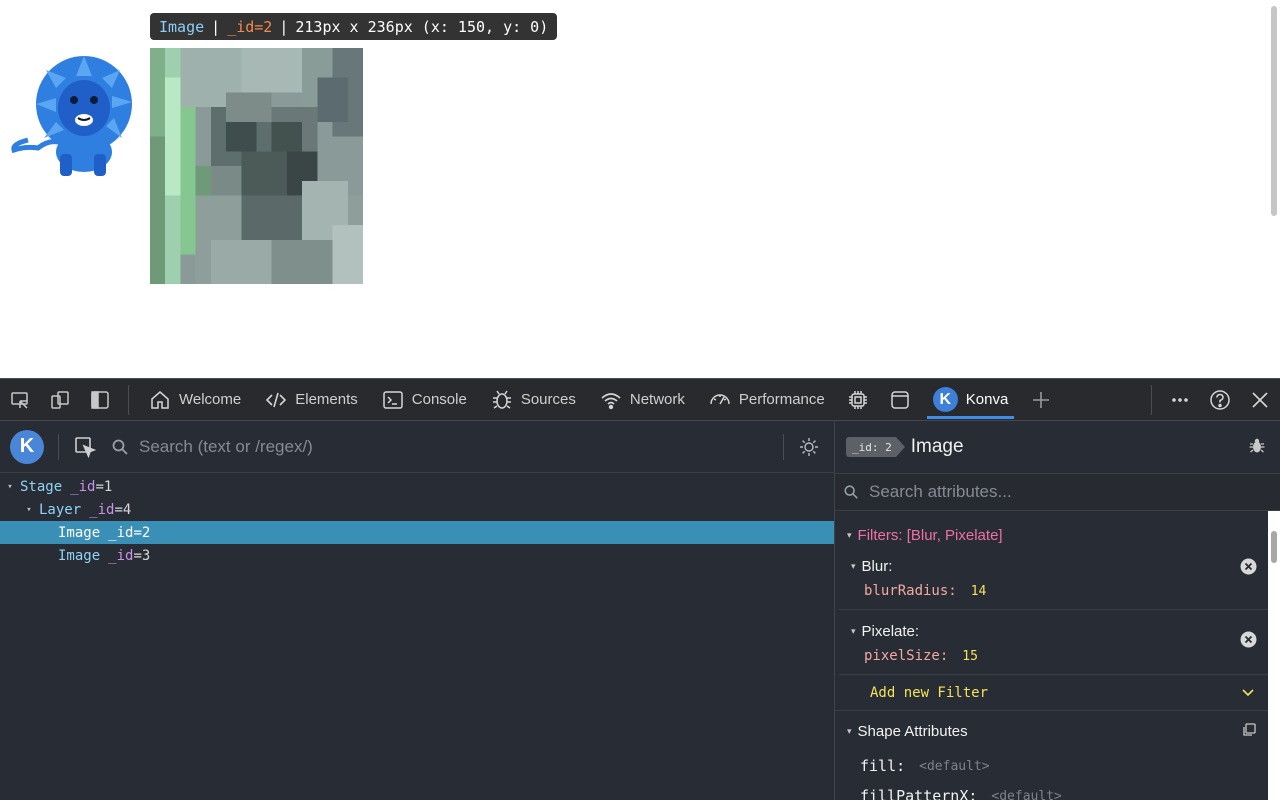 Image resolution: width=1280 pixels, height=800 pixels. Describe the element at coordinates (79, 532) in the screenshot. I see `tree-node-name: Image` at that location.